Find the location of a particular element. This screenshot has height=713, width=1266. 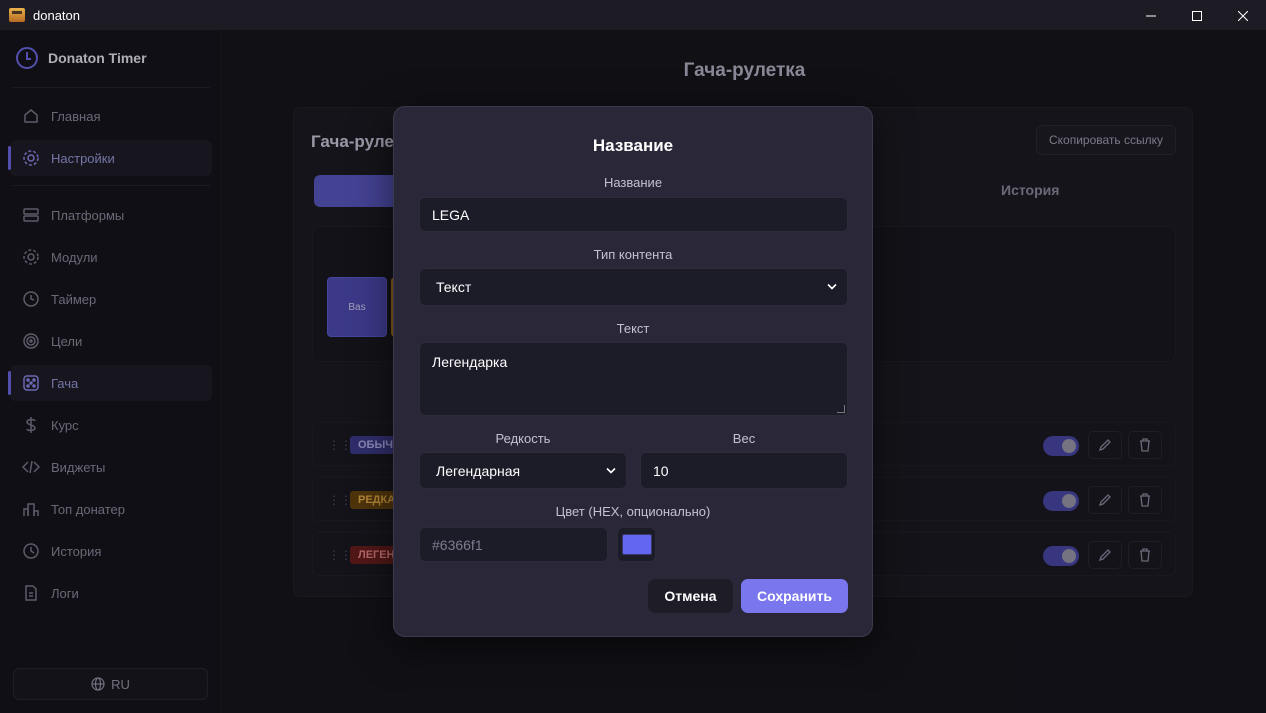

text-area: Легендарка is located at coordinates (633, 379).